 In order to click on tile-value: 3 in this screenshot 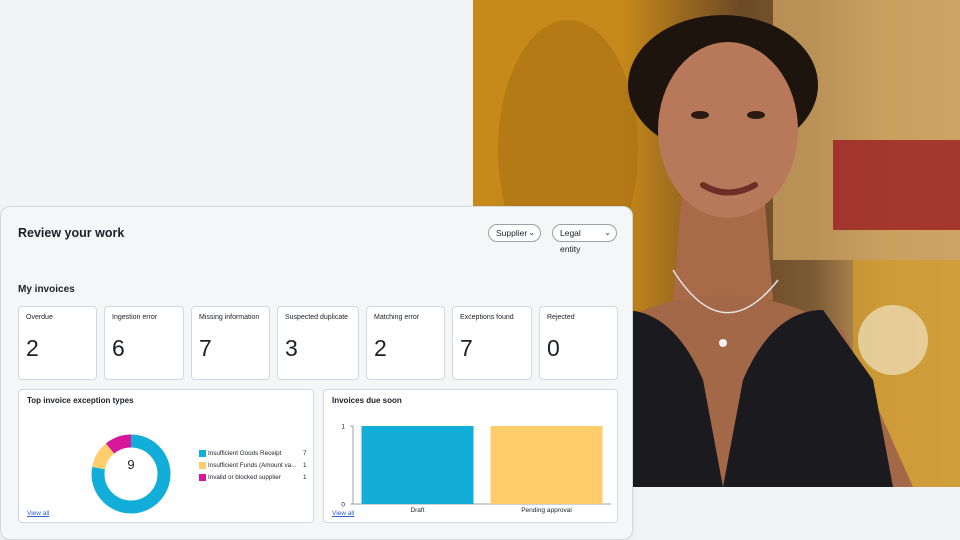, I will do `click(291, 348)`.